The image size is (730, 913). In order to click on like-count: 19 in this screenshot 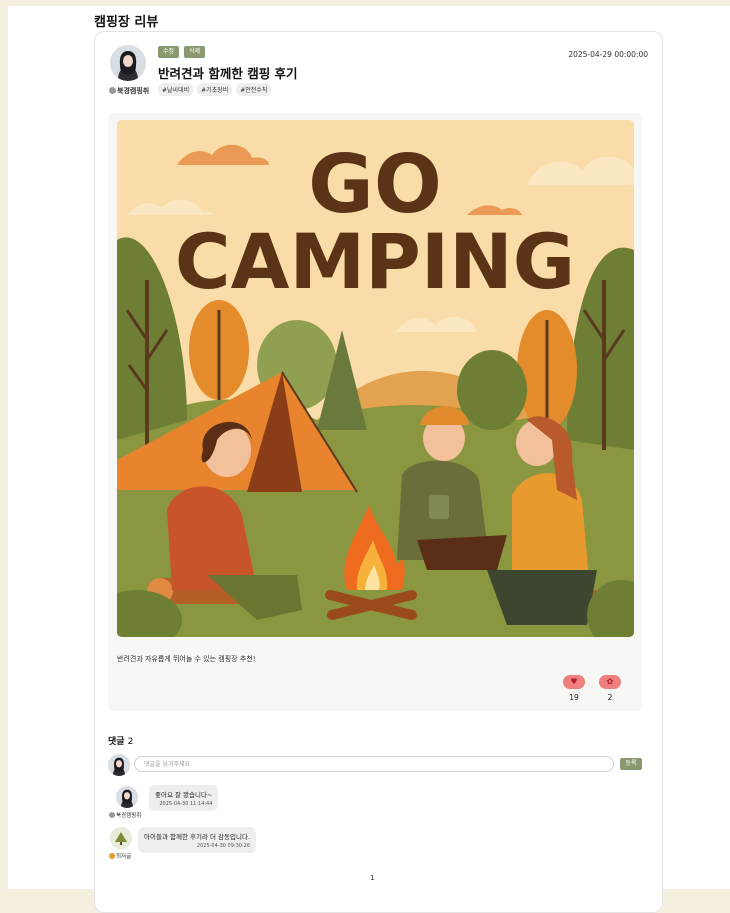, I will do `click(574, 697)`.